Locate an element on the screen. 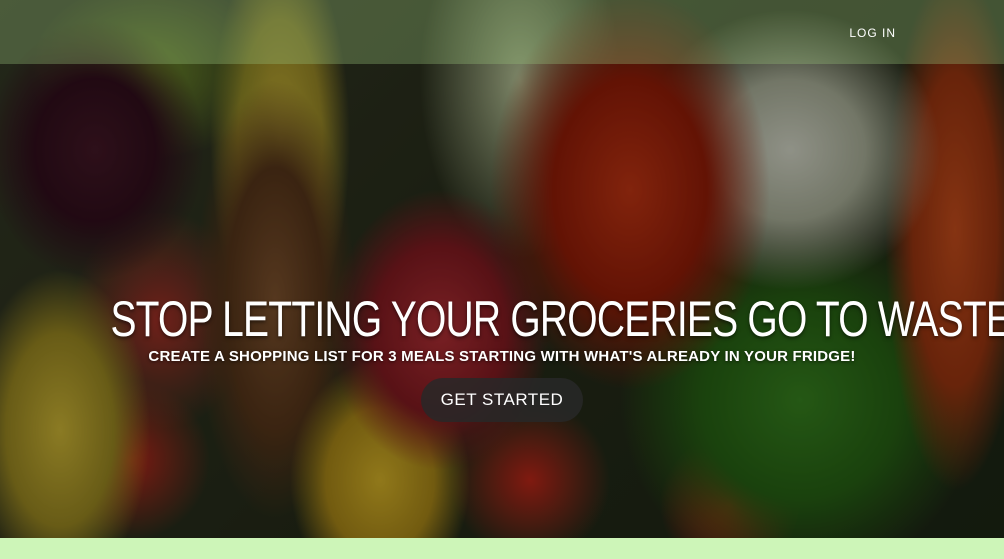 This screenshot has height=559, width=1004. footer-strip is located at coordinates (502, 548).